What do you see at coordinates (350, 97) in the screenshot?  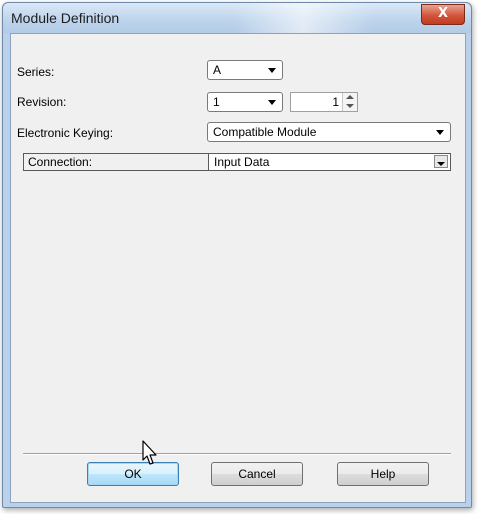 I see `spin-up-icon` at bounding box center [350, 97].